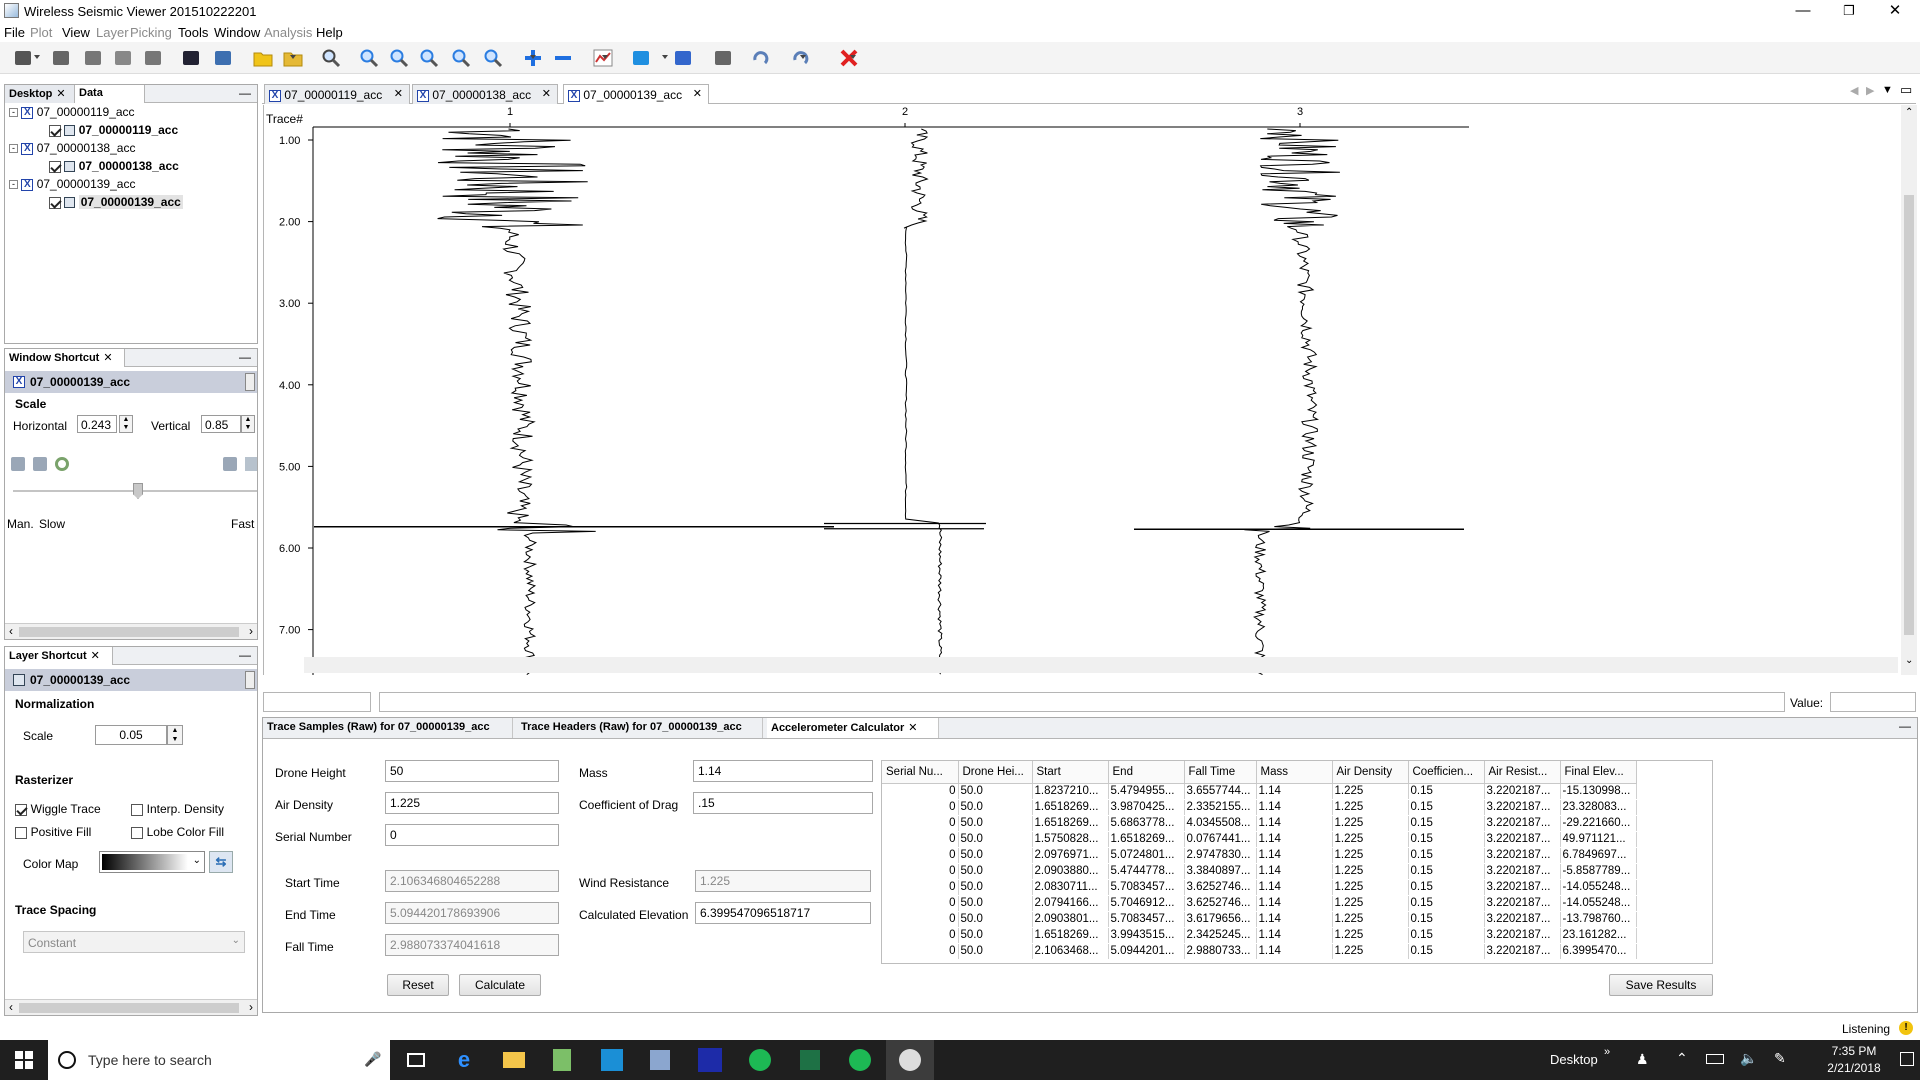  What do you see at coordinates (1870, 90) in the screenshot?
I see `tab-nav-right-icon: ▶` at bounding box center [1870, 90].